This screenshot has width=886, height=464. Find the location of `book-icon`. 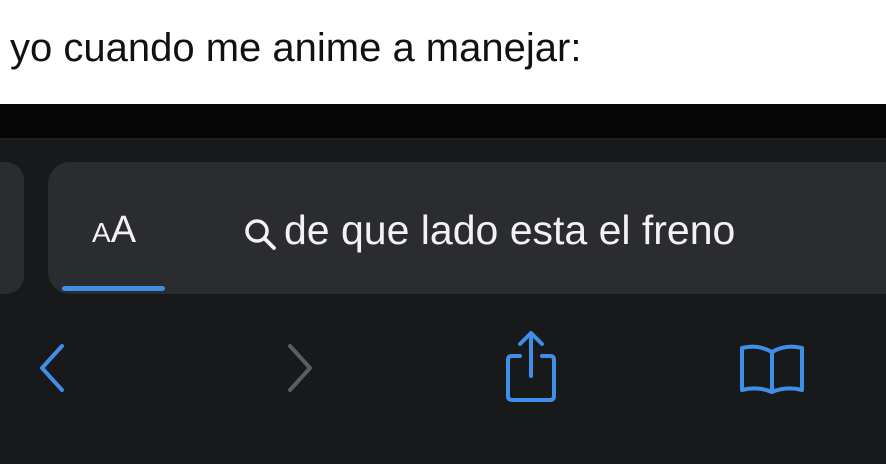

book-icon is located at coordinates (772, 368).